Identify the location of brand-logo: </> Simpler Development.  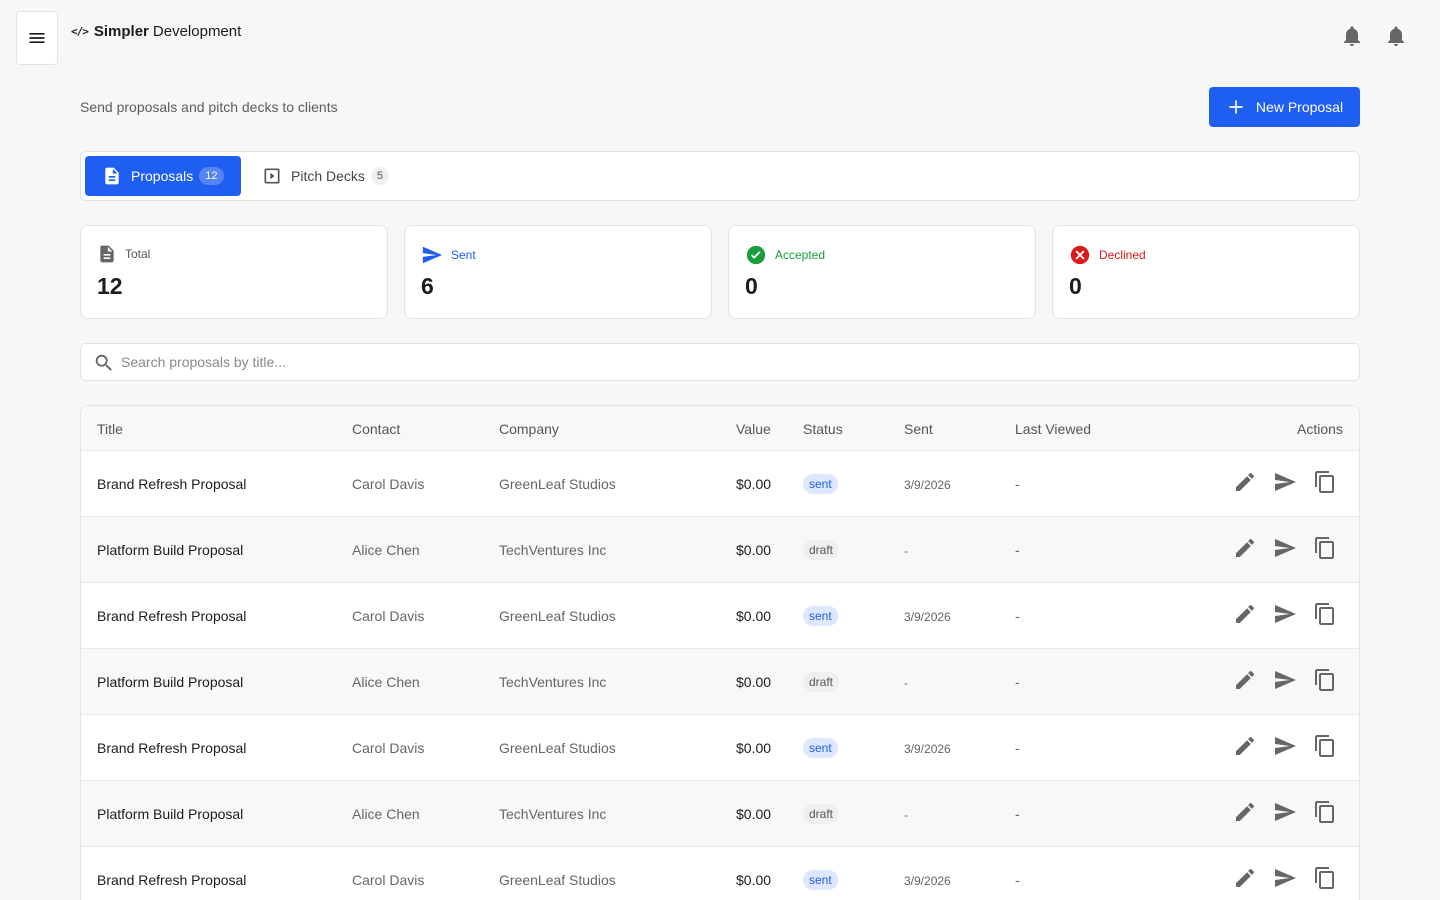
(156, 31).